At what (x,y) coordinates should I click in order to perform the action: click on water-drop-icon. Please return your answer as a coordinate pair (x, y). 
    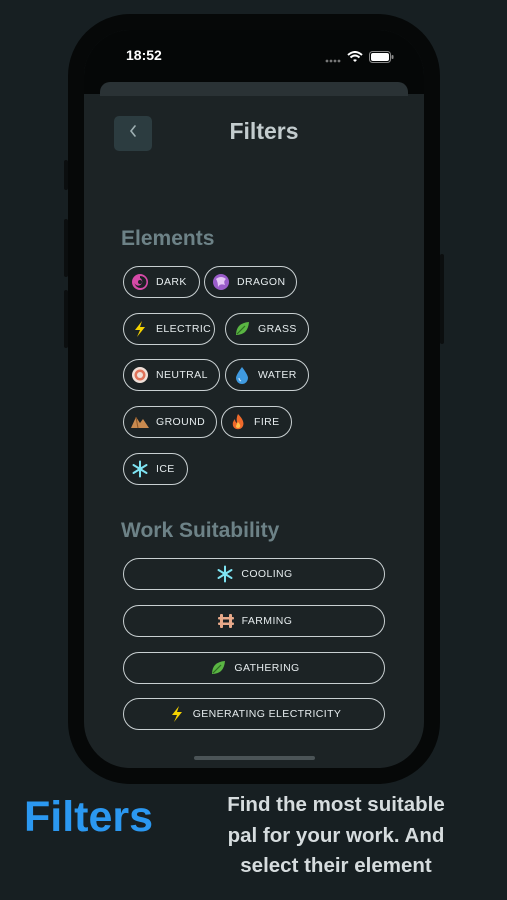
    Looking at the image, I should click on (242, 375).